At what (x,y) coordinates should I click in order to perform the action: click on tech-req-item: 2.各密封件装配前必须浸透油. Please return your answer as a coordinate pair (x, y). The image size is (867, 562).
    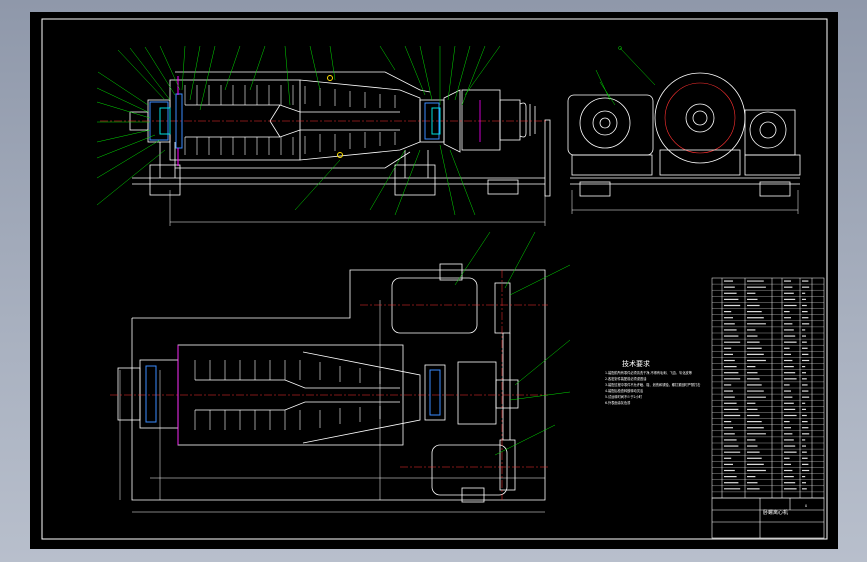
    Looking at the image, I should click on (625, 378).